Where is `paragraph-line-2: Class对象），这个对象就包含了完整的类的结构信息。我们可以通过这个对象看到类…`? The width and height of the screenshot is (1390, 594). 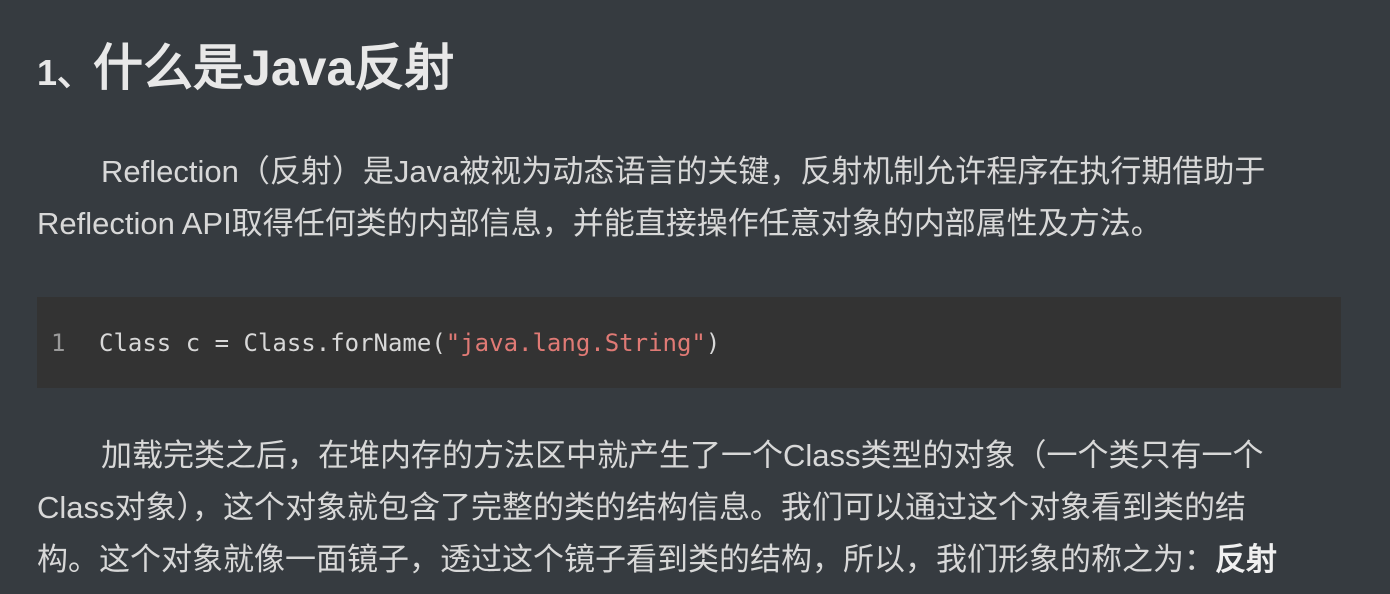
paragraph-line-2: Class对象），这个对象就包含了完整的类的结构信息。我们可以通过这个对象看到类… is located at coordinates (642, 507).